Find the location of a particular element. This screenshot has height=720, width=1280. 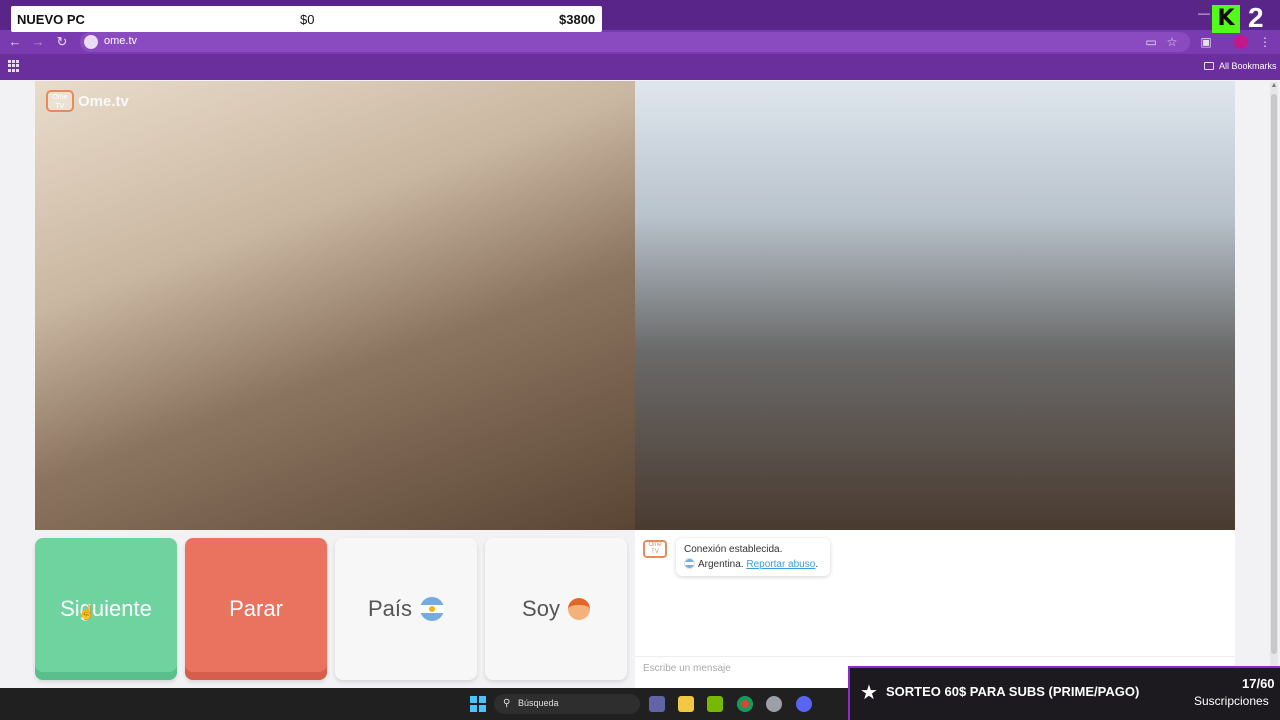

ometv-logo-text: Ome.tv is located at coordinates (103, 101).